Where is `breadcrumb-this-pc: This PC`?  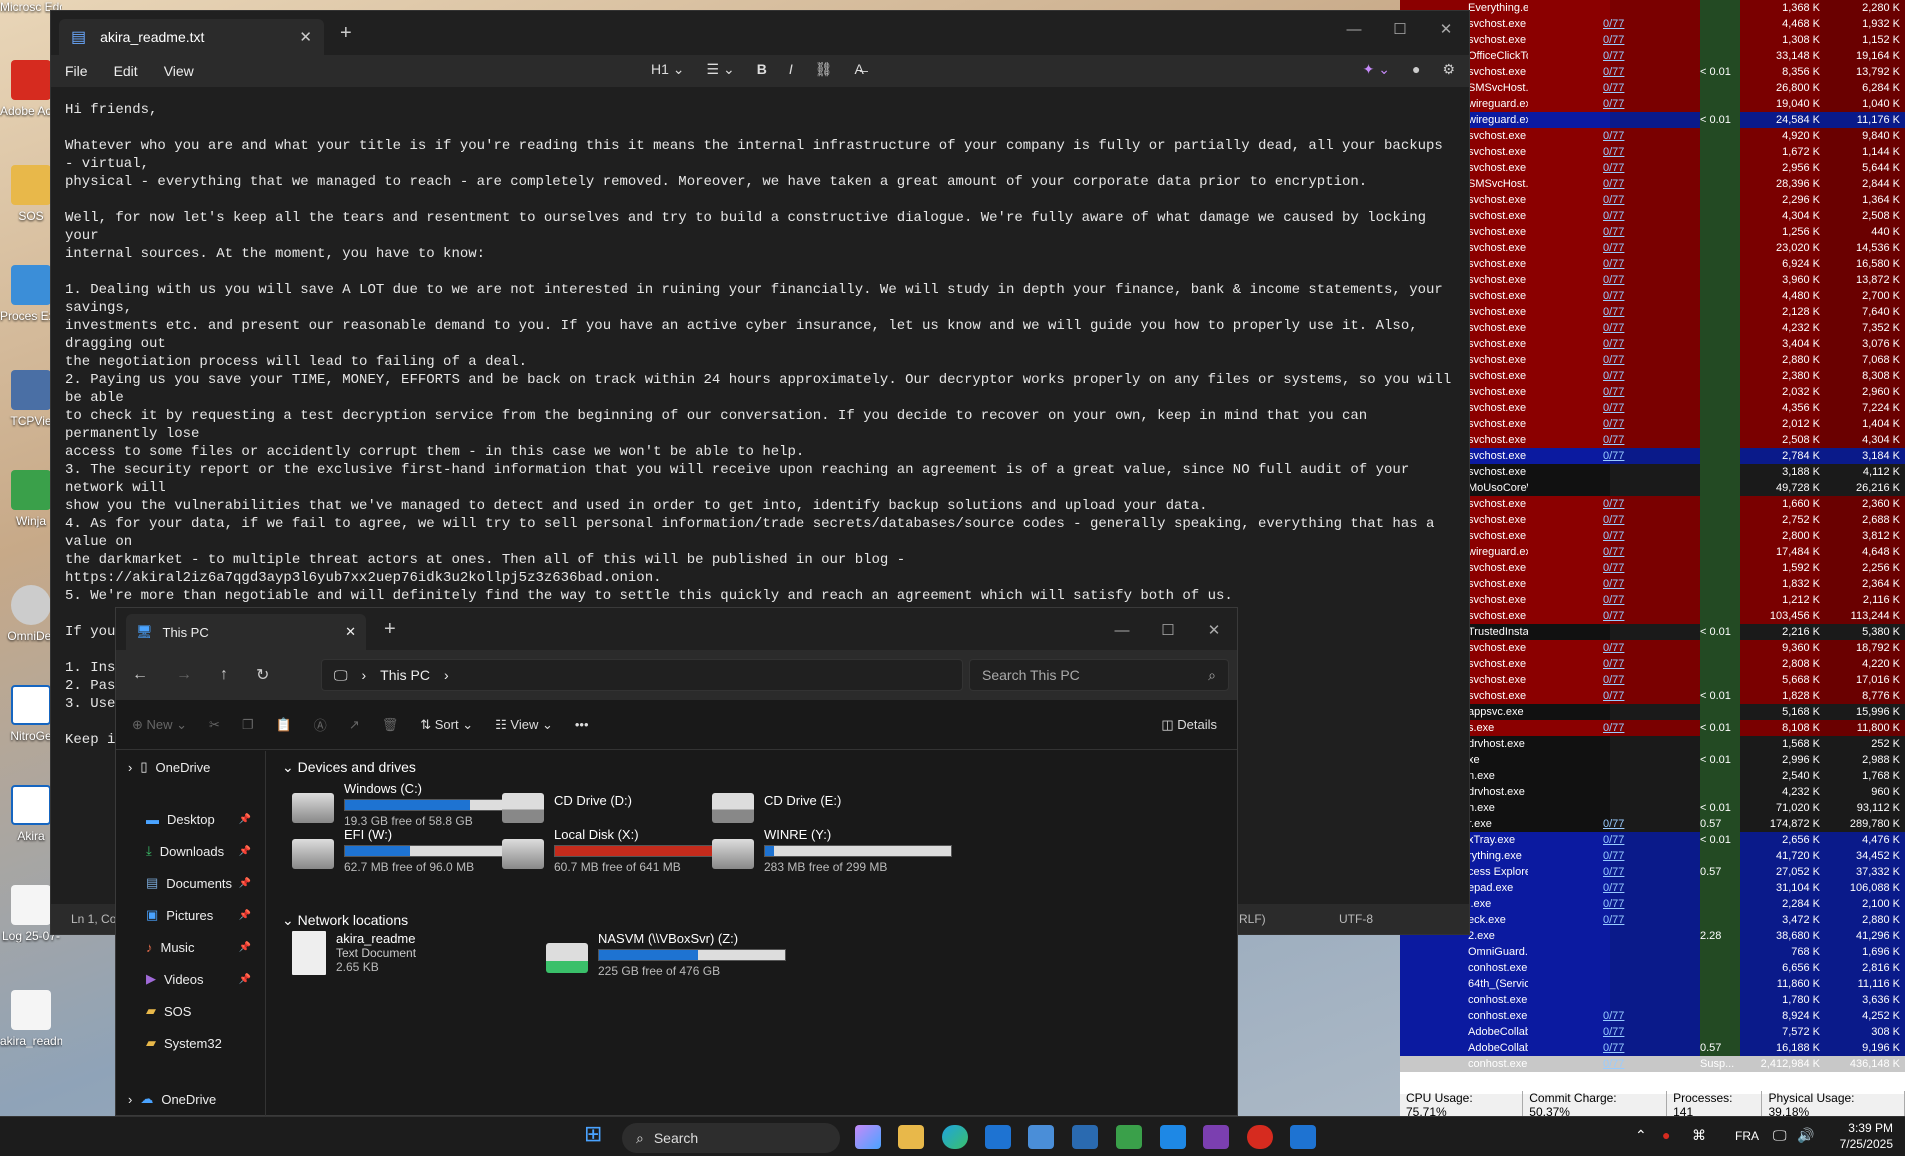
breadcrumb-this-pc: This PC is located at coordinates (405, 675).